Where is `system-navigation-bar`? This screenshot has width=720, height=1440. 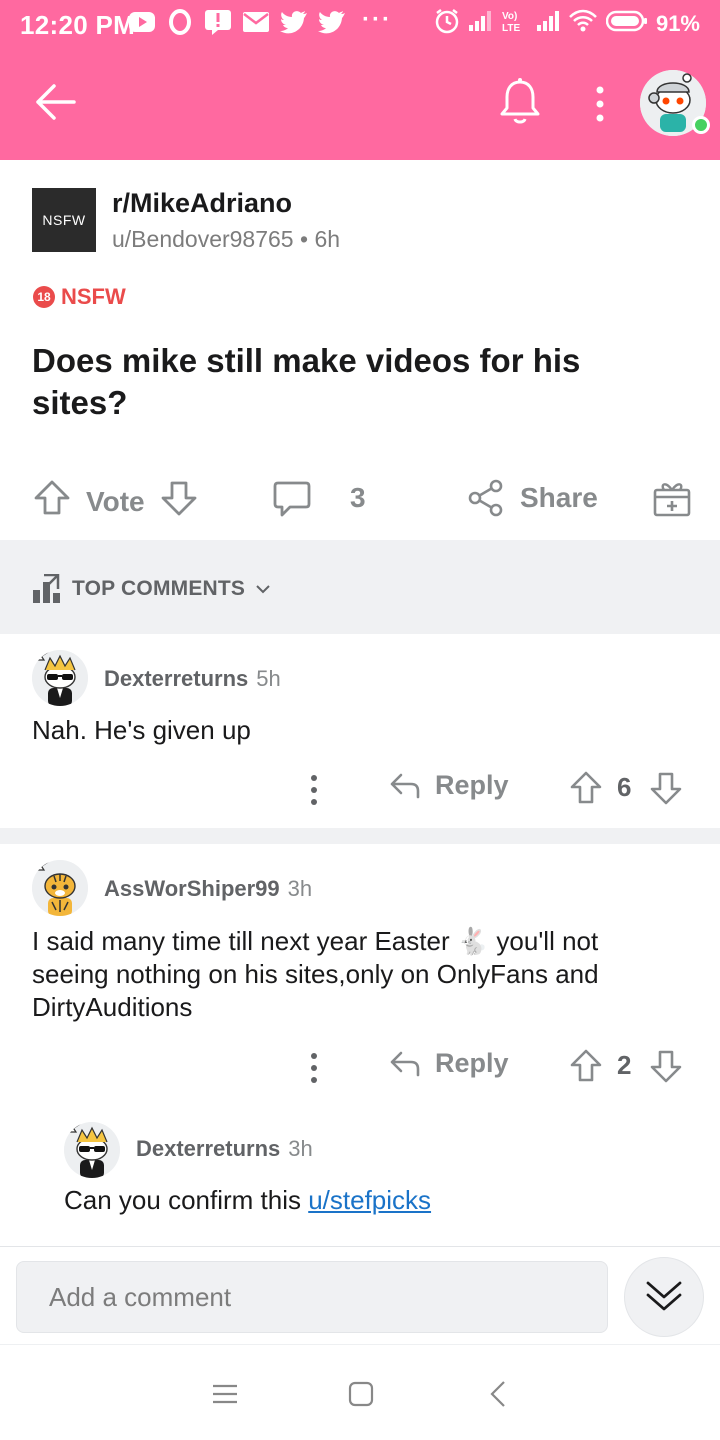
system-navigation-bar is located at coordinates (360, 1392).